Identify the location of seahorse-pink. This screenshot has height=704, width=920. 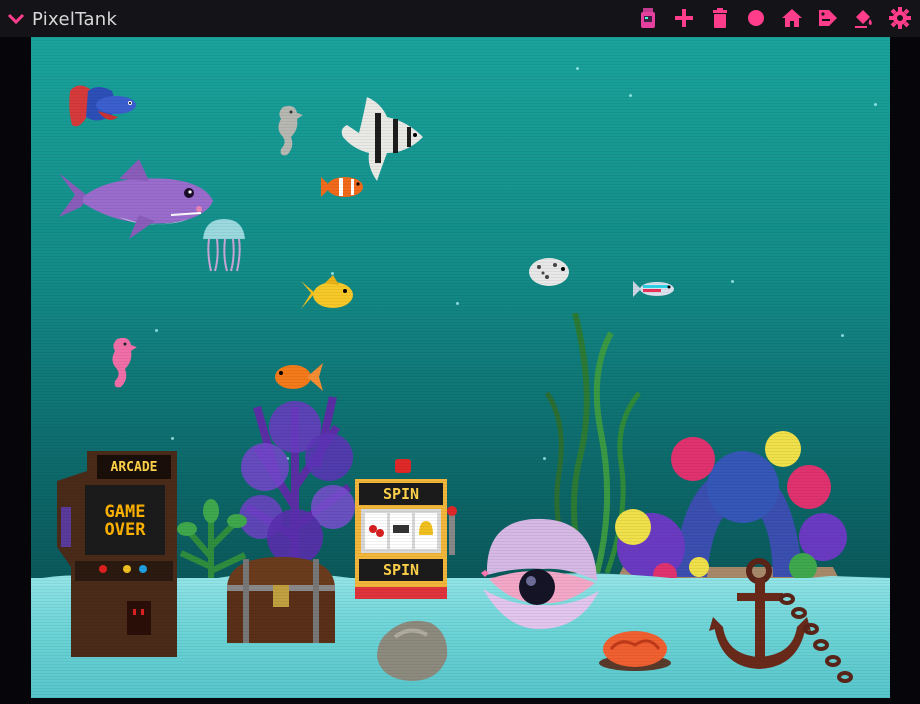
(121, 363).